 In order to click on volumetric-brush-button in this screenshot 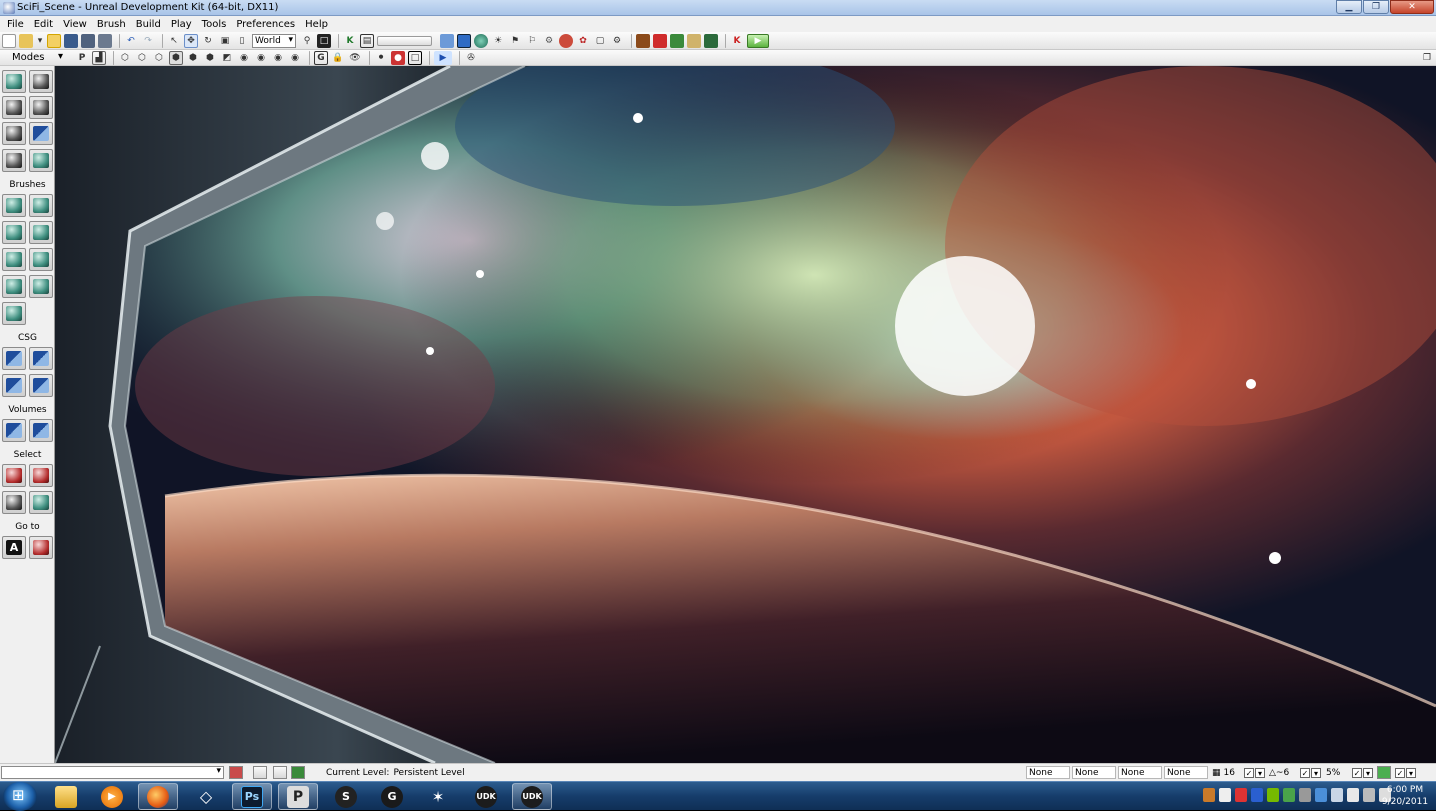, I will do `click(14, 313)`.